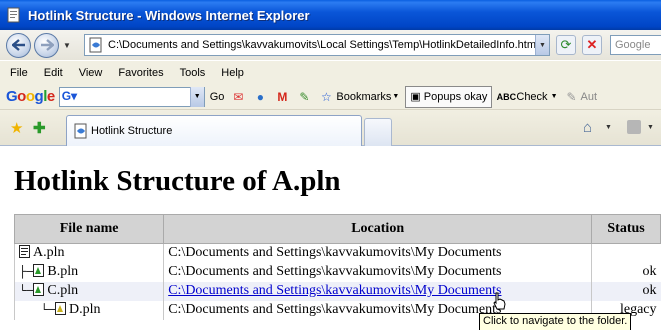  I want to click on file-name-cell: └─ C.pln, so click(88, 291).